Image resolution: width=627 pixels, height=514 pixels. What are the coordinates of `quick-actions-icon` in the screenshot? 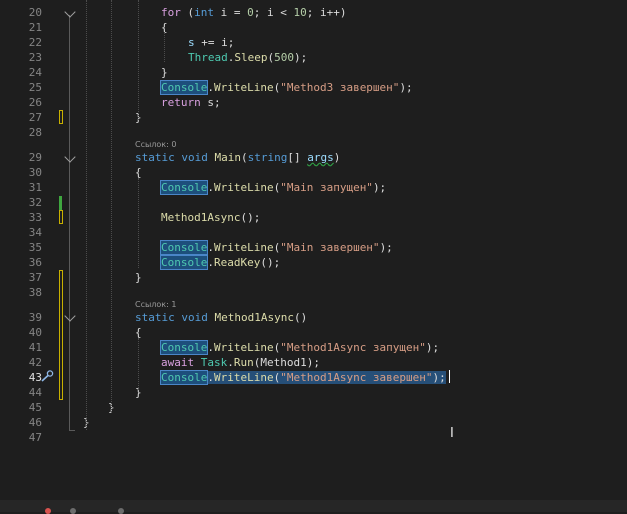 It's located at (47, 376).